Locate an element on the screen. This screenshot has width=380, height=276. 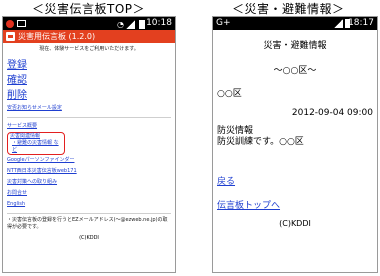
app-title-bar: 災害用伝言板 (1.2.0) is located at coordinates (89, 36).